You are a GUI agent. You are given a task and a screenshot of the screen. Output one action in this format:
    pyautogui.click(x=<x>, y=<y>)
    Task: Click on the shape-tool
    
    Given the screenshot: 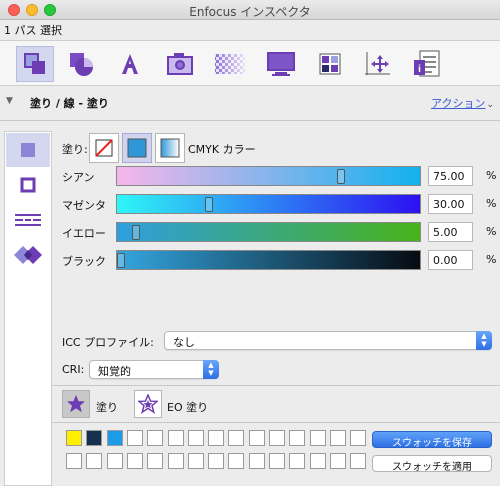 What is the action you would take?
    pyautogui.click(x=81, y=64)
    